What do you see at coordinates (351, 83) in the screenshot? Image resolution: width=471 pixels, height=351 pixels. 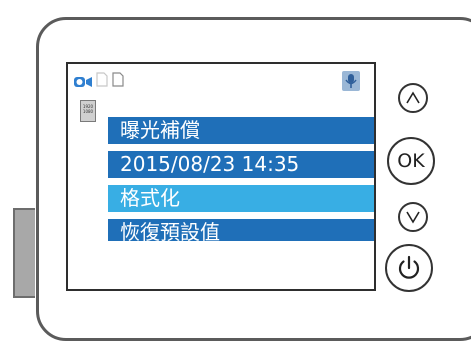 I see `microphone-icon` at bounding box center [351, 83].